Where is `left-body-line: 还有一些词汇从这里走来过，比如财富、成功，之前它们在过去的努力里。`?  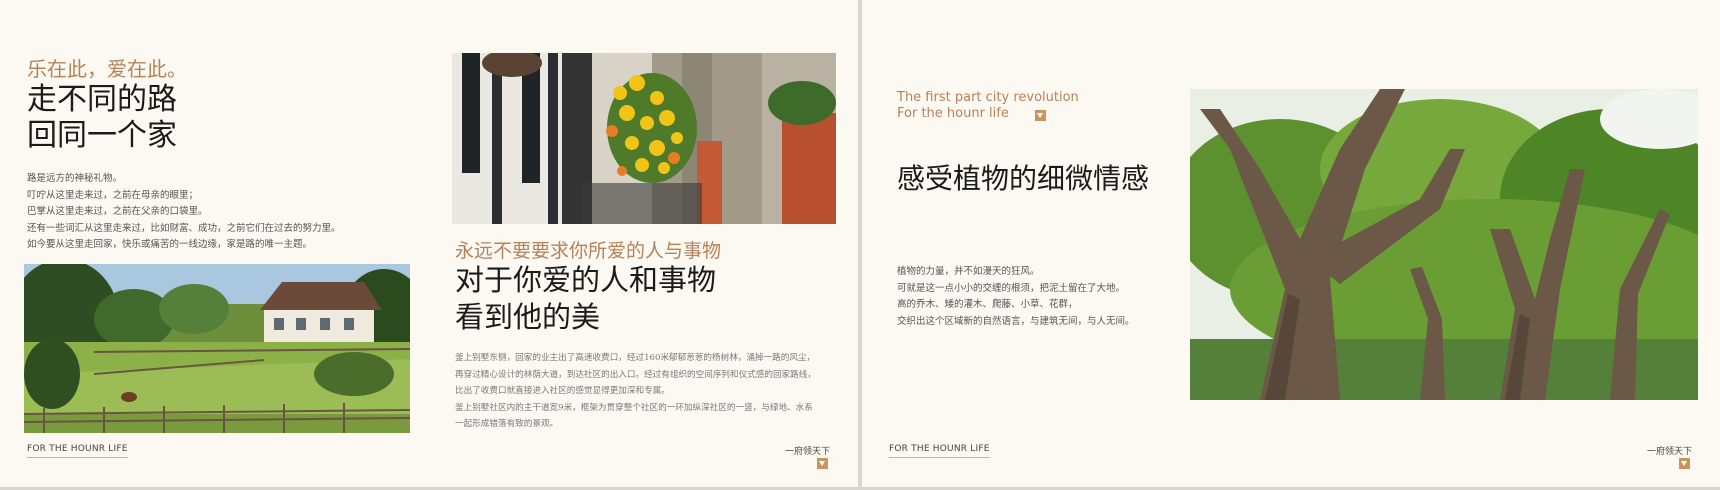
left-body-line: 还有一些词汇从这里走来过，比如财富、成功，之前它们在过去的努力里。 is located at coordinates (184, 228).